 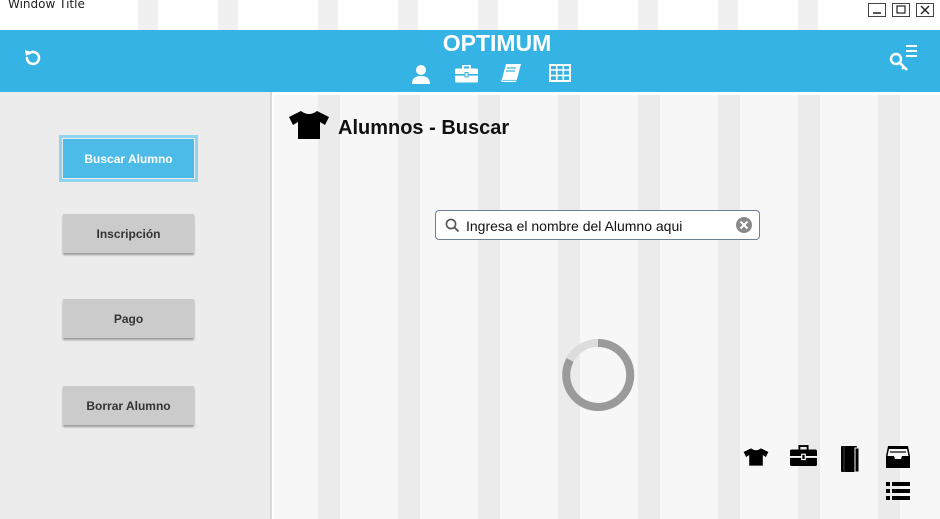 I want to click on minimize-icon, so click(x=877, y=13).